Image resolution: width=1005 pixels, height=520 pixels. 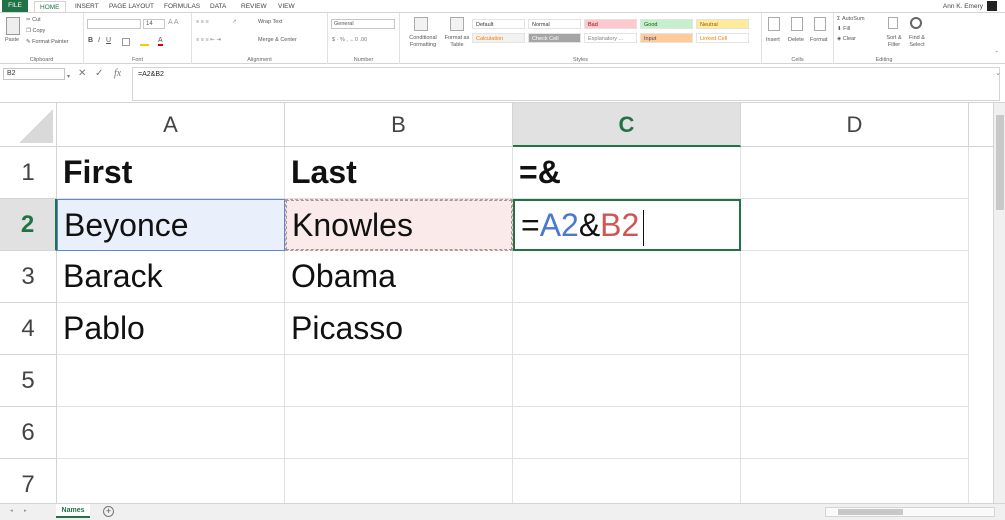 What do you see at coordinates (47, 42) in the screenshot?
I see `format-painter-button: ✎ Format Painter` at bounding box center [47, 42].